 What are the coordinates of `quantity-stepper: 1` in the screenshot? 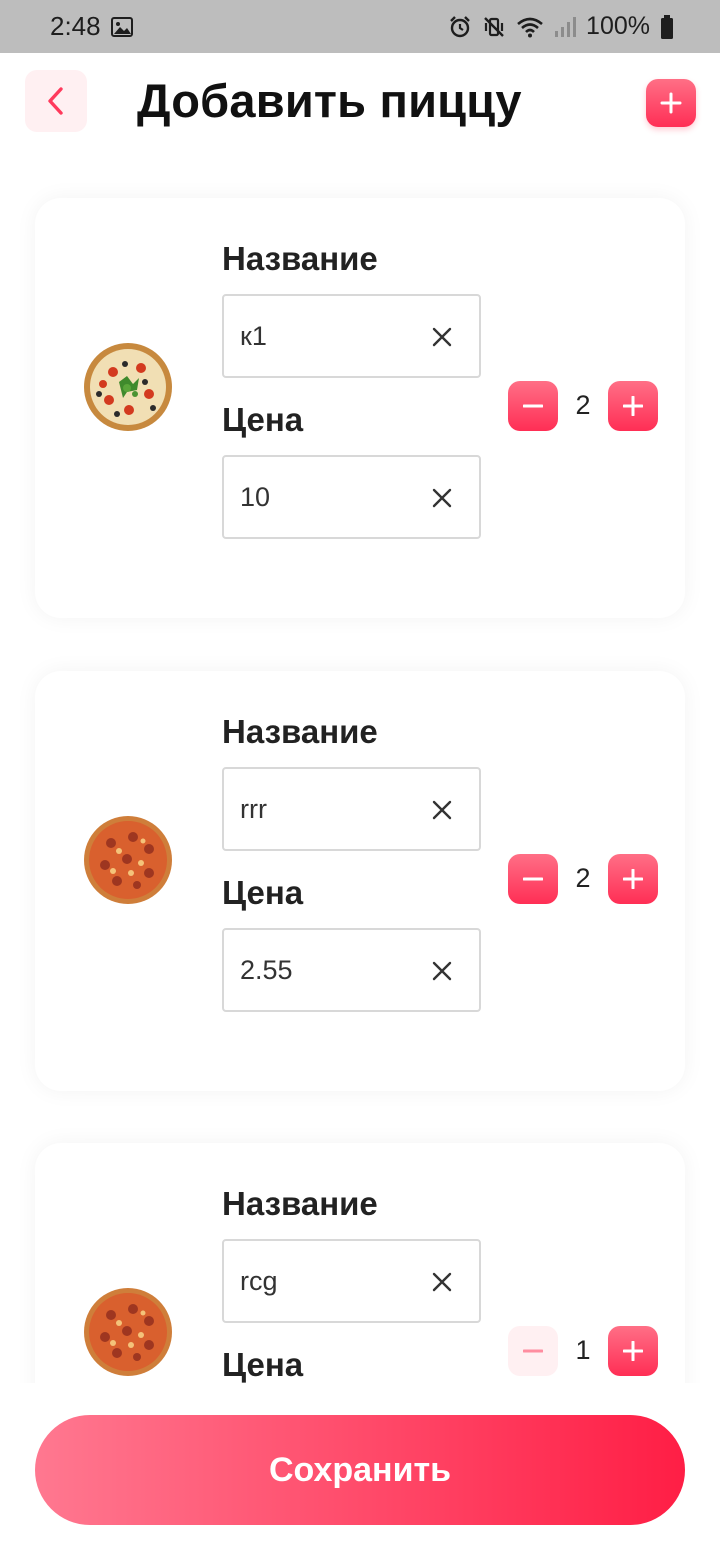 It's located at (583, 1351).